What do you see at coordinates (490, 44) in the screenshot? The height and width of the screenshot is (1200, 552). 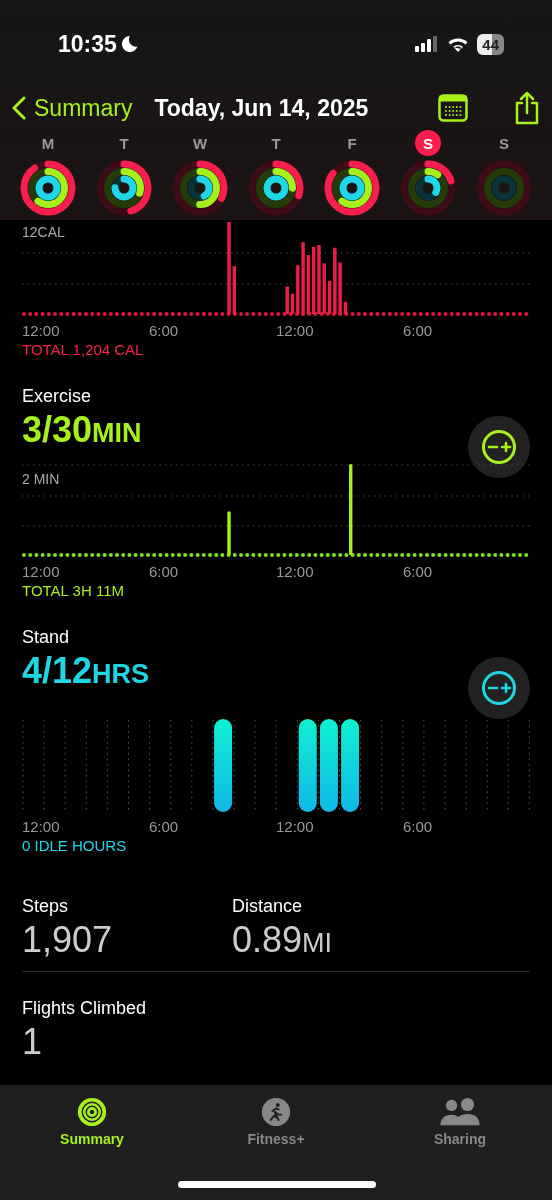 I see `battery-level: 44` at bounding box center [490, 44].